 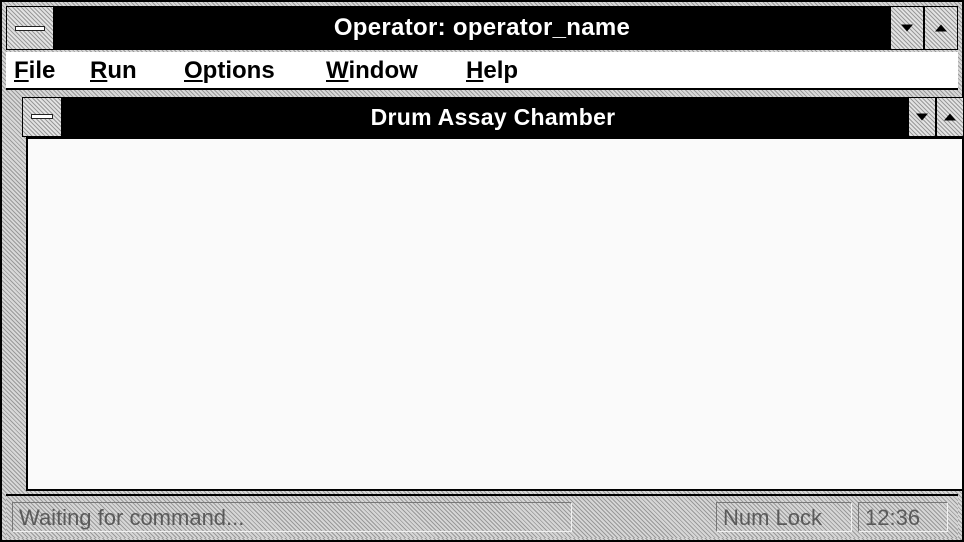 What do you see at coordinates (784, 517) in the screenshot?
I see `status-num-lock: Num Lock` at bounding box center [784, 517].